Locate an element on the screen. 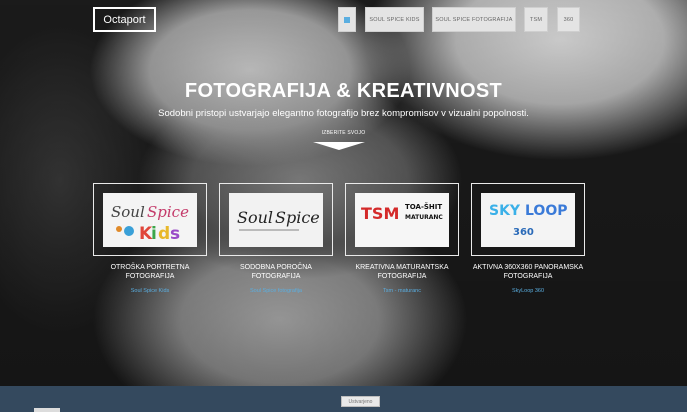  svg-text: SKY is located at coordinates (505, 211).